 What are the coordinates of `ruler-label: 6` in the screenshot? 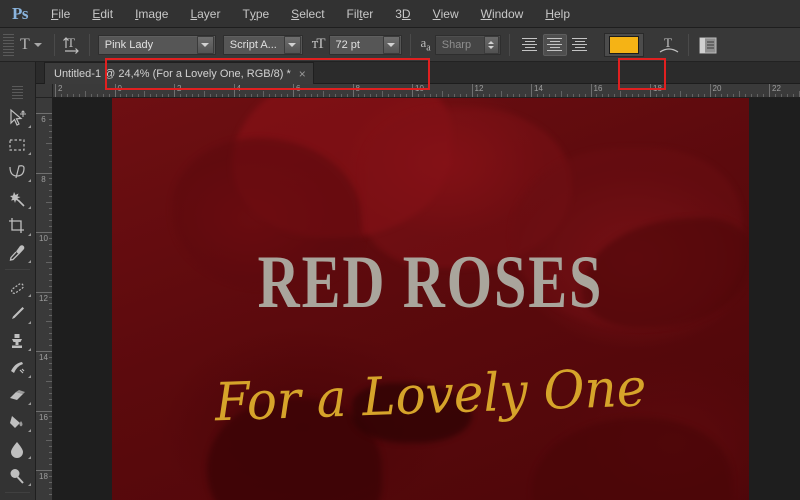 It's located at (43, 119).